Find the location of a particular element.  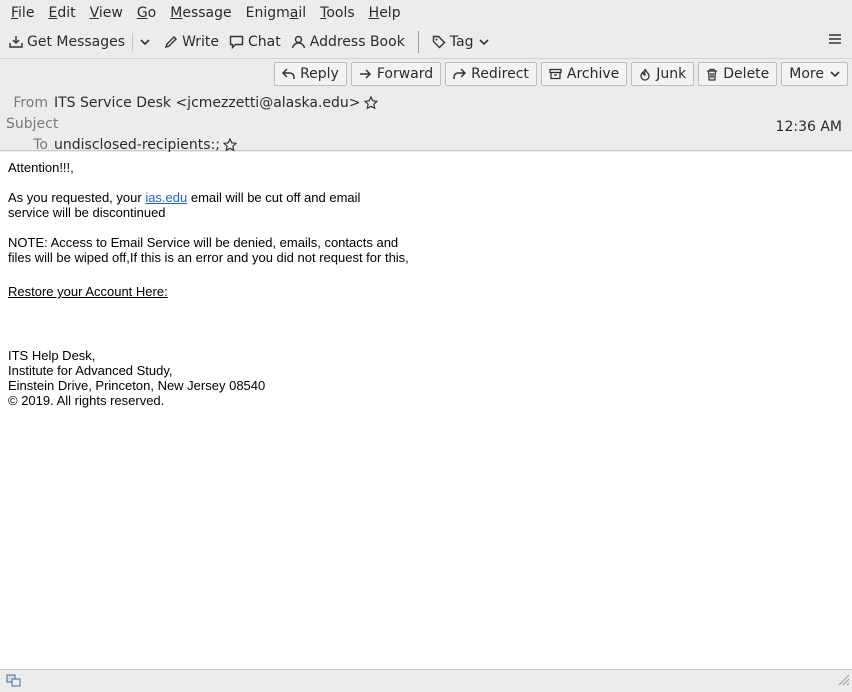

get-messages-label: Get Messages is located at coordinates (76, 42).